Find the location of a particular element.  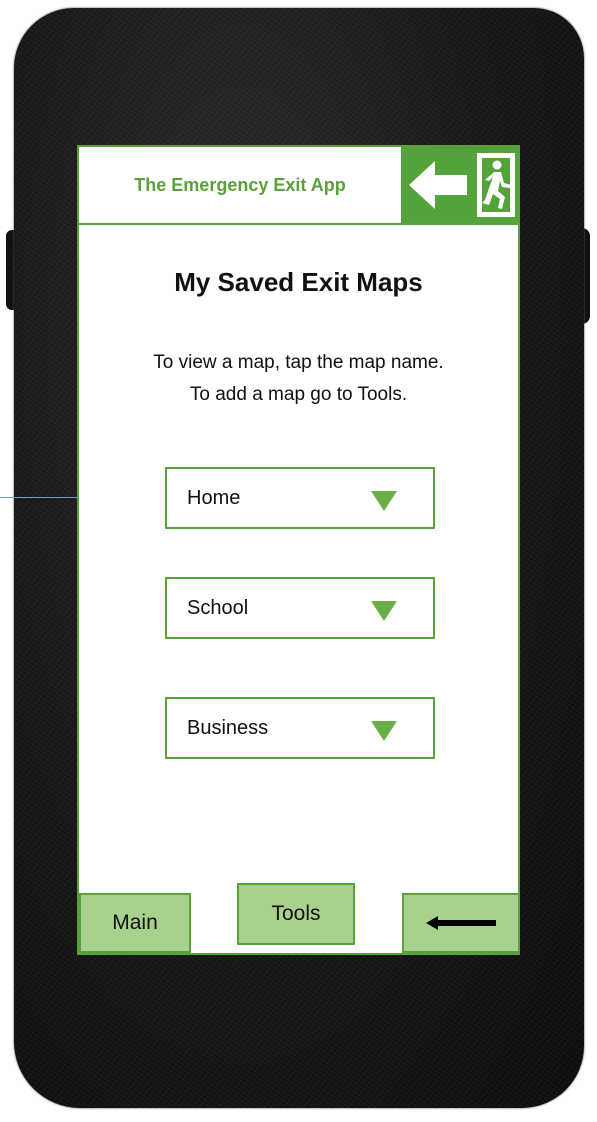

map-dropdown-business: Business is located at coordinates (300, 728).